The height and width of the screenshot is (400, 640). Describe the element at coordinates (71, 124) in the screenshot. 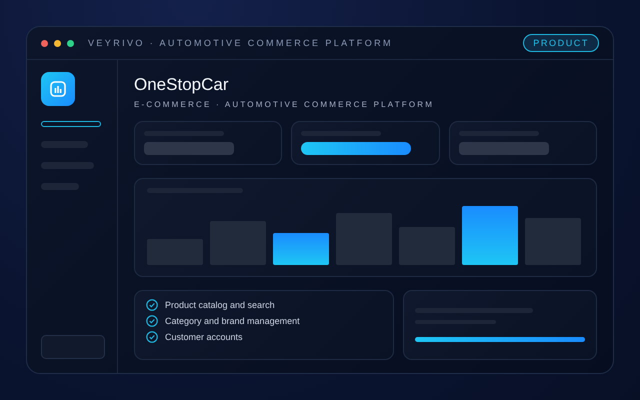

I see `sidebar-item` at that location.